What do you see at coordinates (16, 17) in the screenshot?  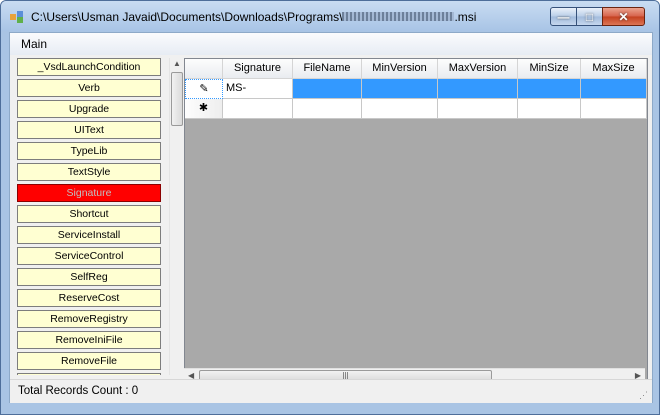 I see `app-icon` at bounding box center [16, 17].